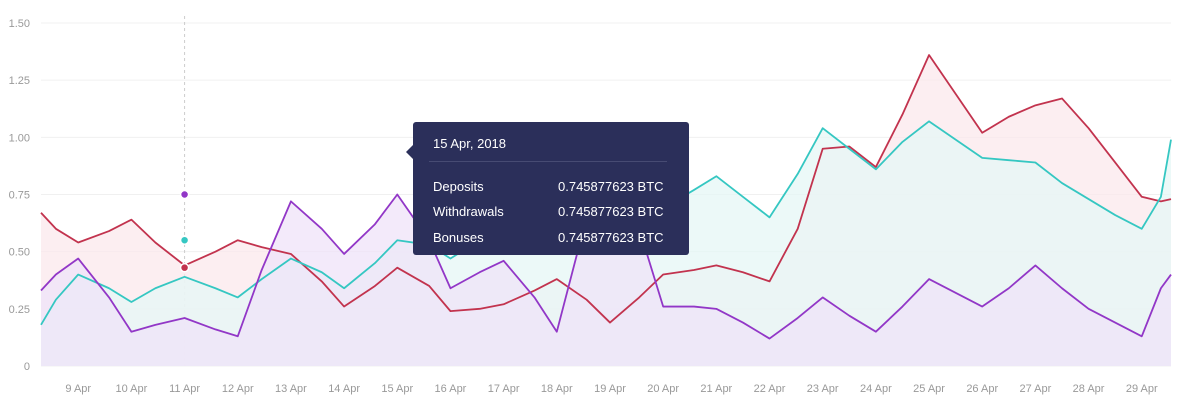 The width and height of the screenshot is (1185, 416). I want to click on tooltip-date: 15 Apr, 2018, so click(470, 143).